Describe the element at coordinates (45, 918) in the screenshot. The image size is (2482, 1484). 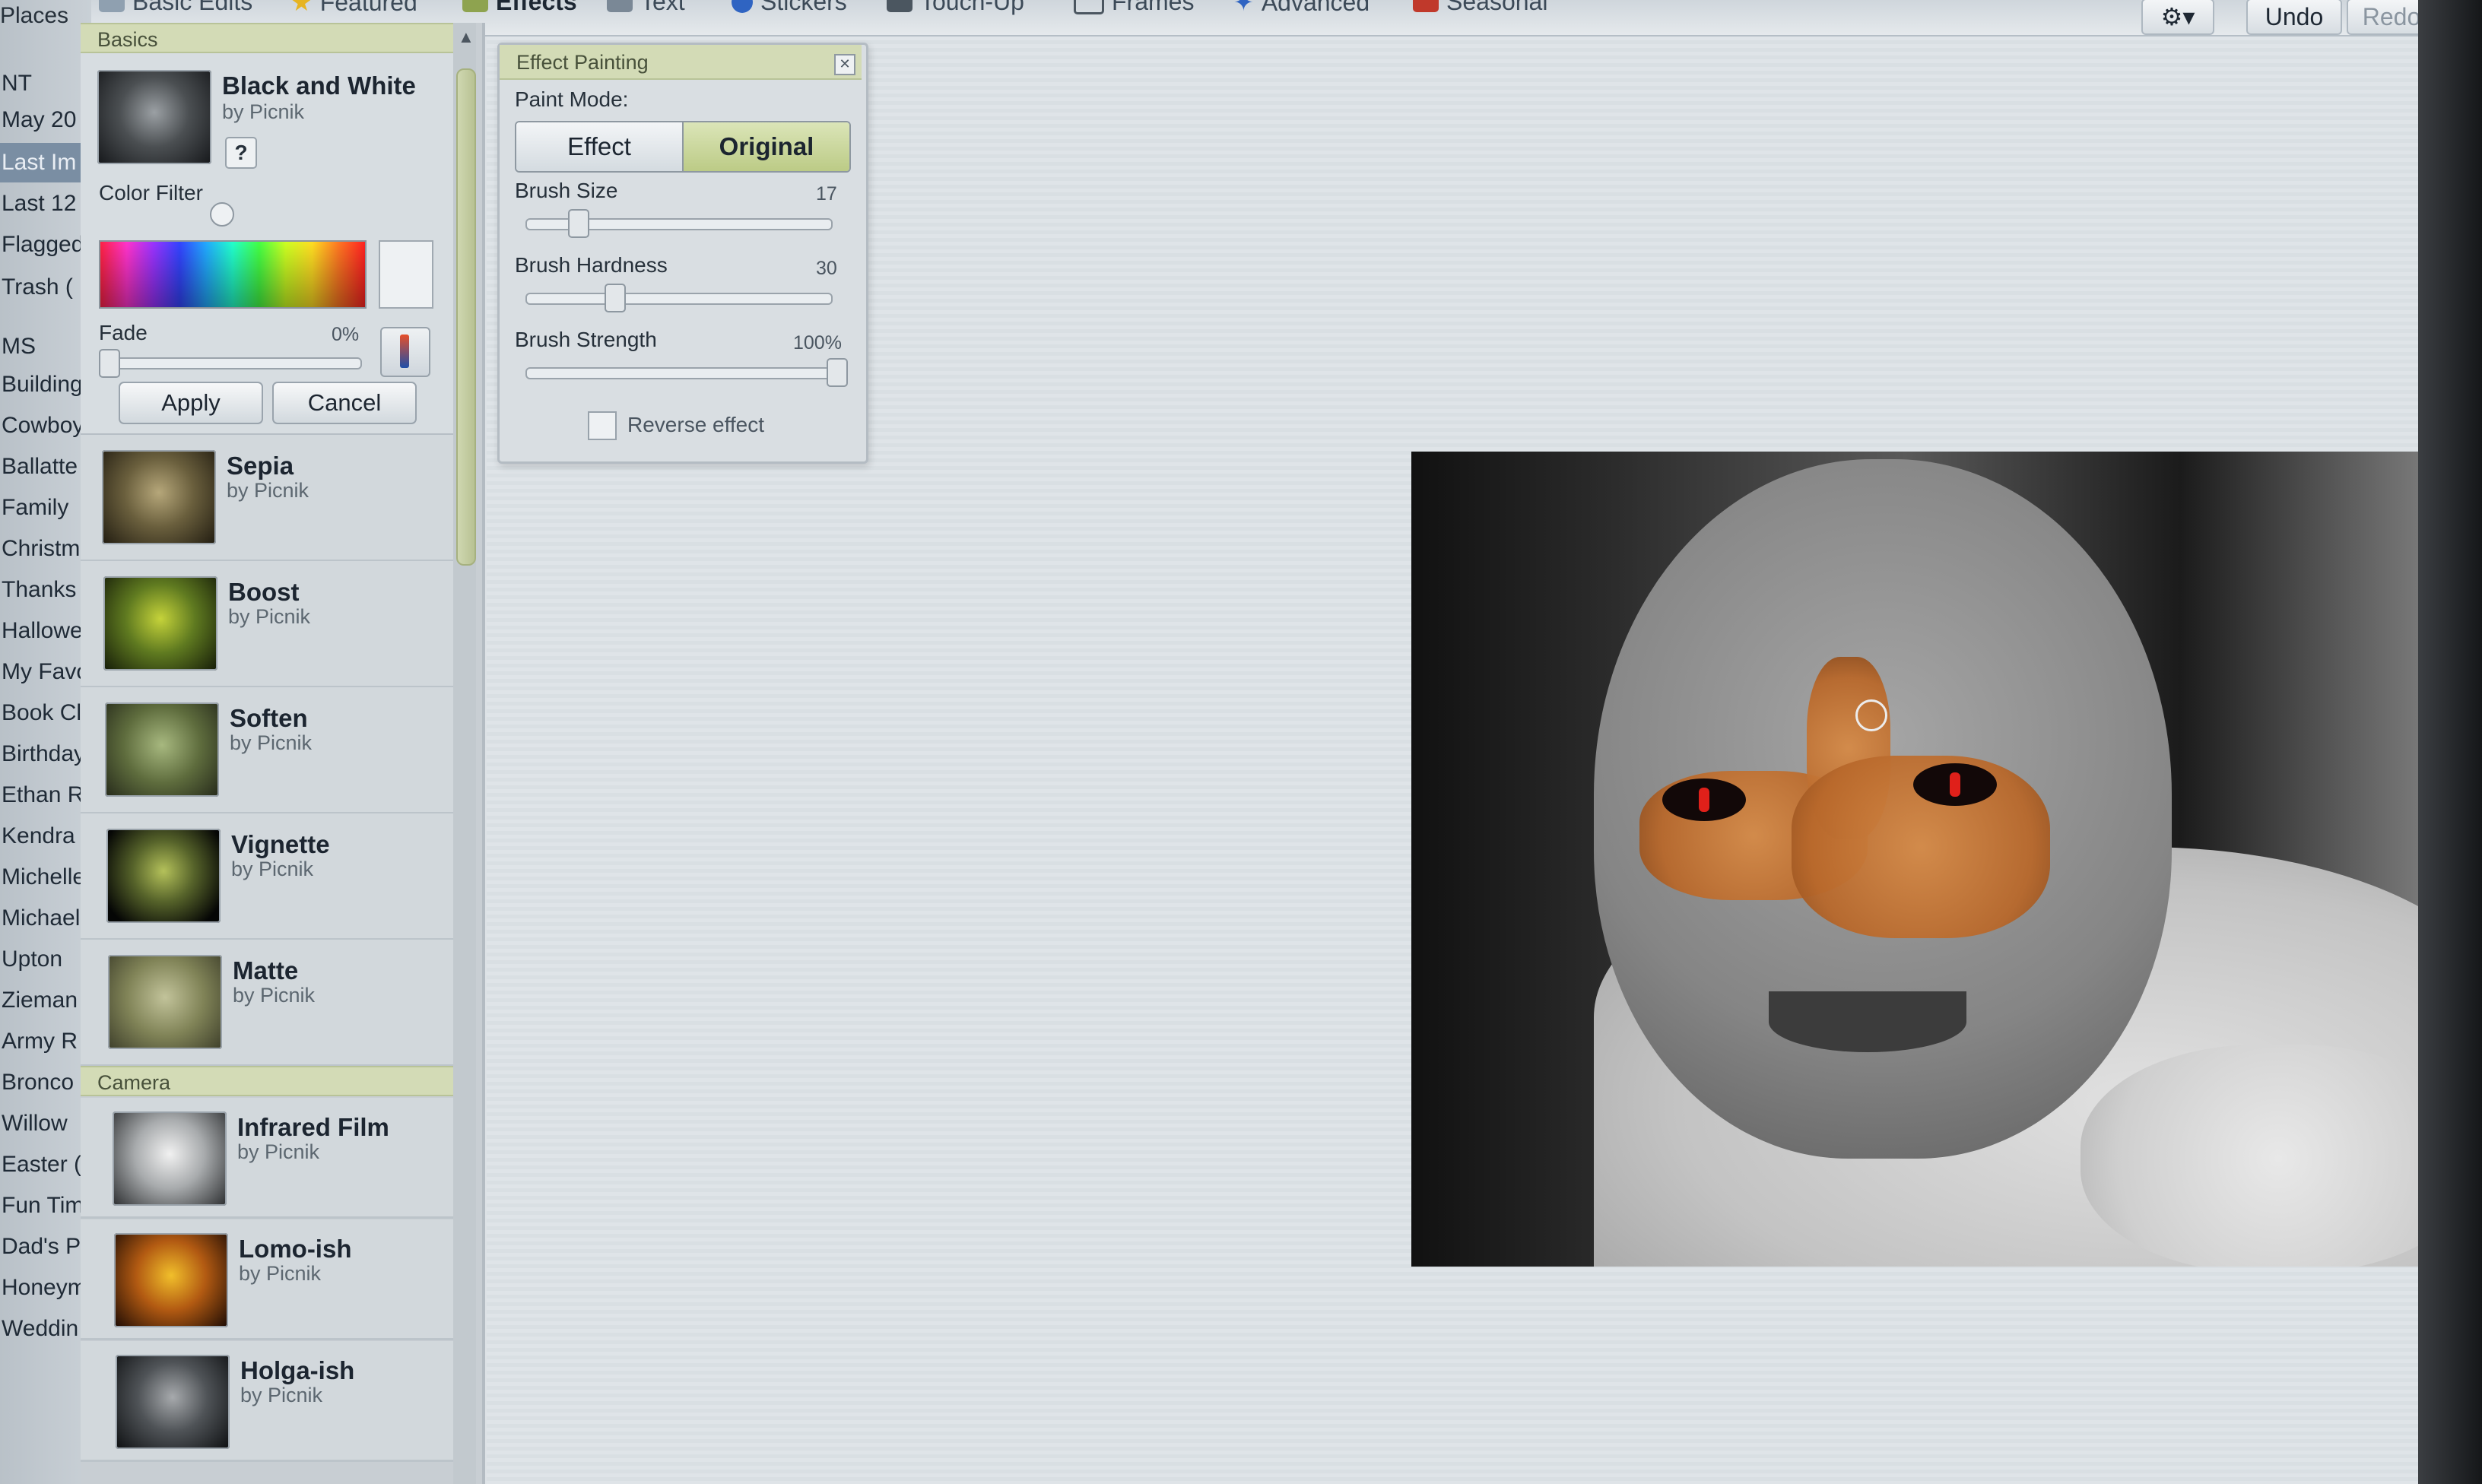
I see `album-item: Michael` at that location.